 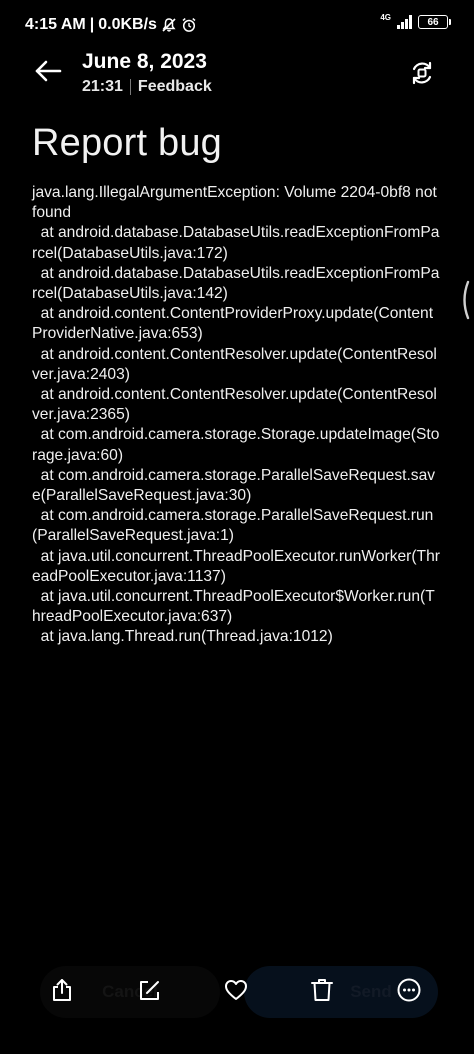 What do you see at coordinates (237, 26) in the screenshot?
I see `status-bar: 4:15 AM | 0.0KB/s 4G 66` at bounding box center [237, 26].